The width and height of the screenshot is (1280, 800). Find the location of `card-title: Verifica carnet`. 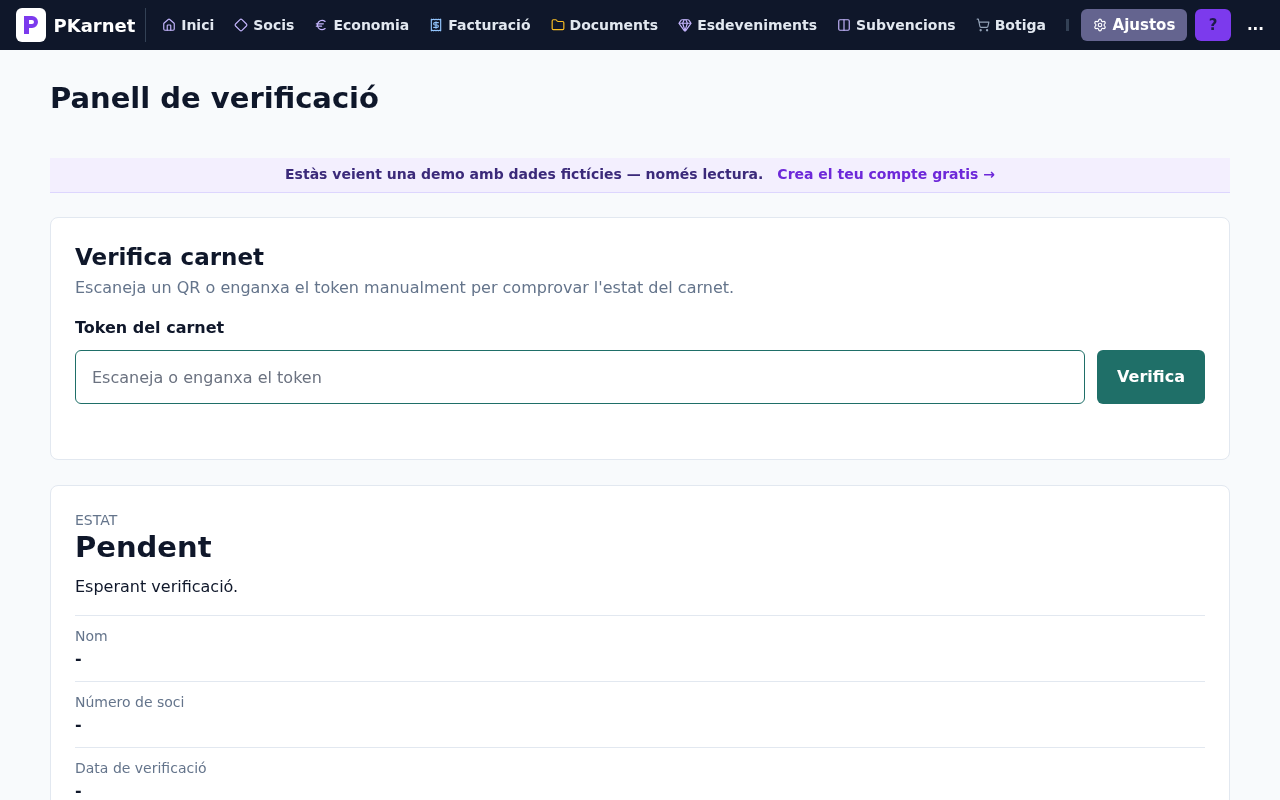

card-title: Verifica carnet is located at coordinates (170, 257).